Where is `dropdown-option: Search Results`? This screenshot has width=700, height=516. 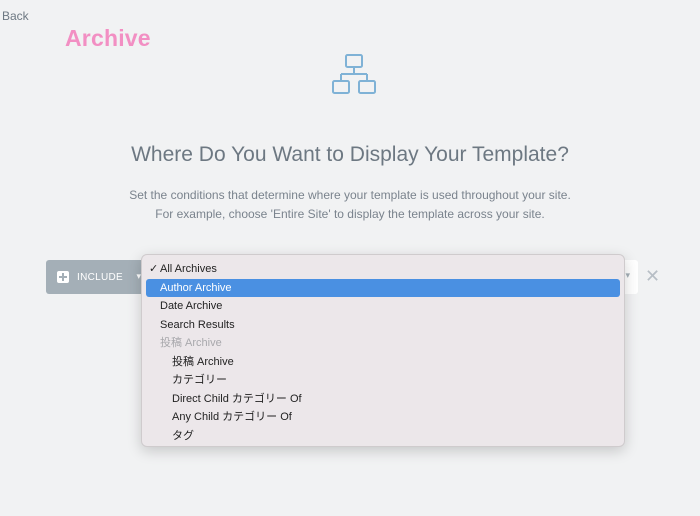 dropdown-option: Search Results is located at coordinates (383, 325).